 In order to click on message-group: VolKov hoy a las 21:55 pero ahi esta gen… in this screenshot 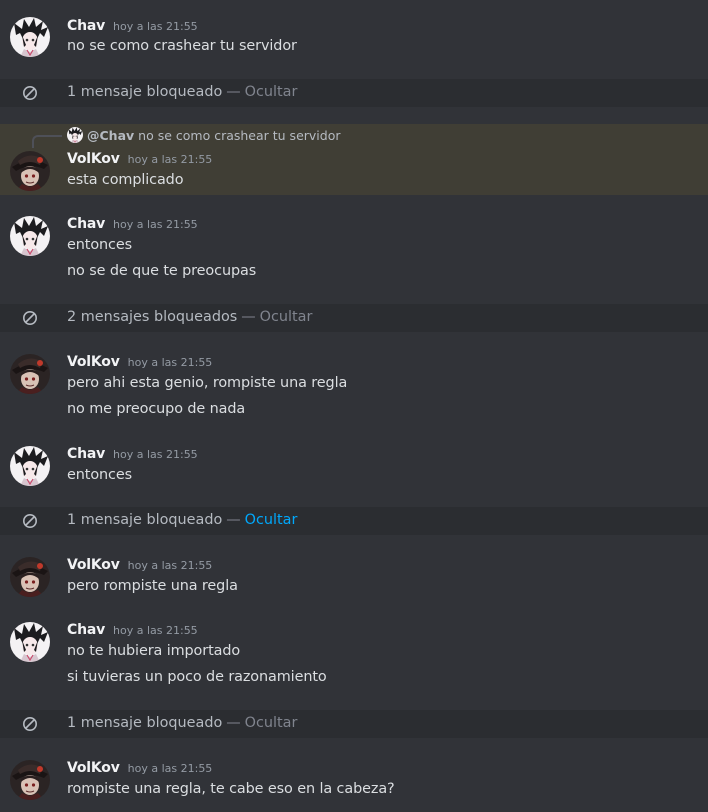, I will do `click(354, 378)`.